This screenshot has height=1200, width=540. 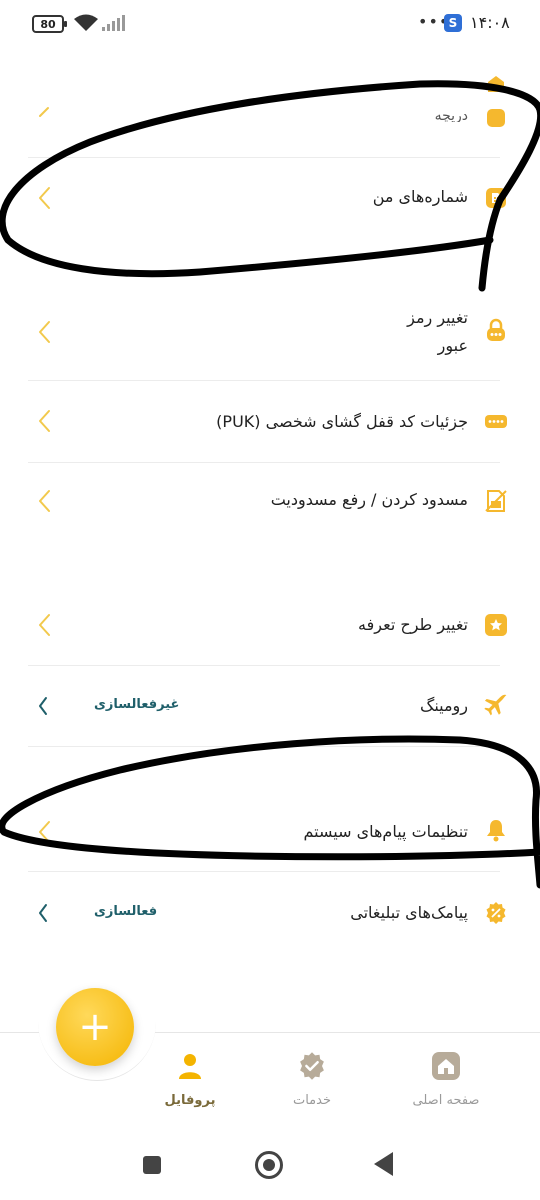 I want to click on divider, so click(x=264, y=746).